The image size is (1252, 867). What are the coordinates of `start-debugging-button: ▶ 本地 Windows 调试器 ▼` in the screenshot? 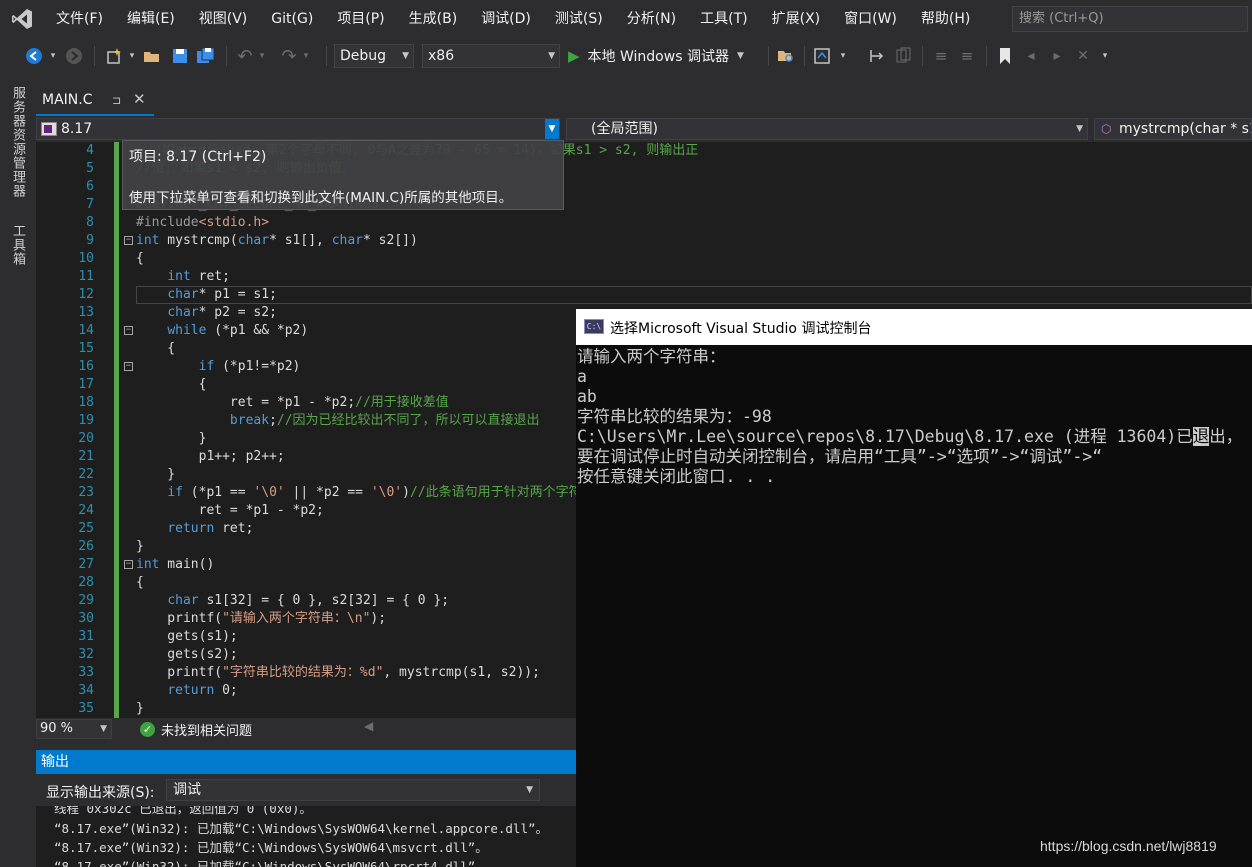 It's located at (666, 56).